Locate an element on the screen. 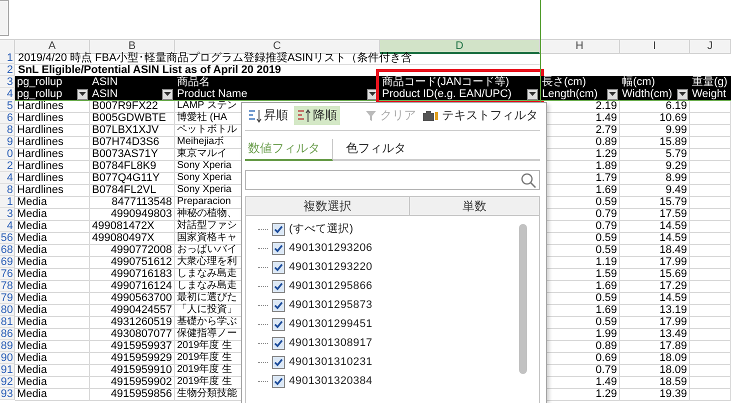 This screenshot has width=731, height=403. column-header: J is located at coordinates (710, 47).